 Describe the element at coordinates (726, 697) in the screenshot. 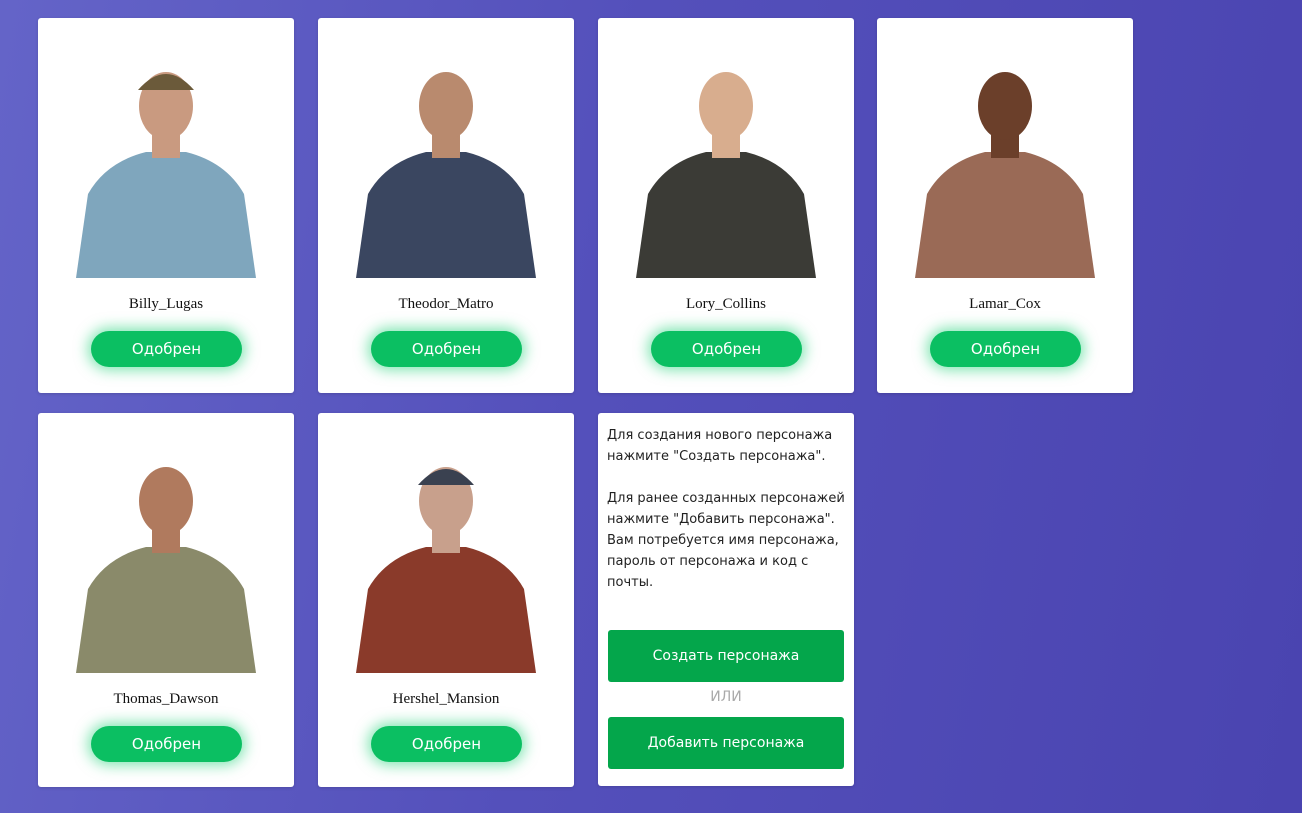

I see `or-separator: ИЛИ` at that location.